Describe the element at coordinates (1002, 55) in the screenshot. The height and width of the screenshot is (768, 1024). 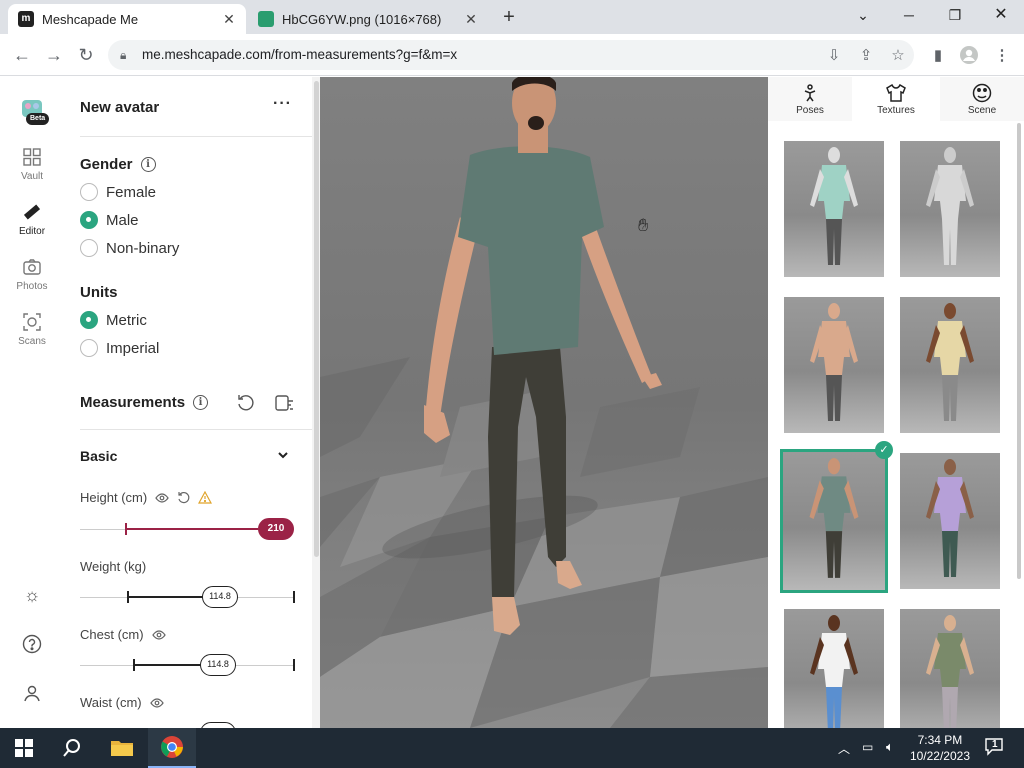
I see `browser-menu-icon: ⋮` at that location.